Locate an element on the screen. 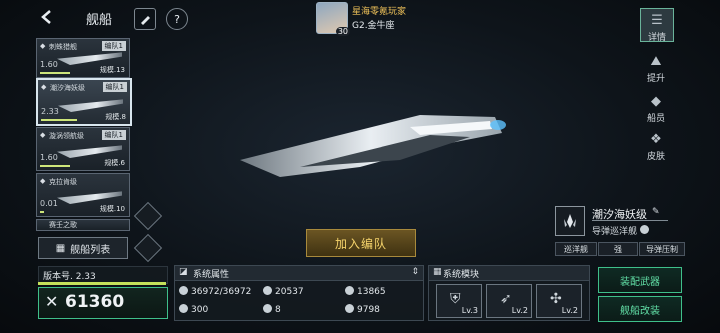  combat-power: 61360 is located at coordinates (95, 302).